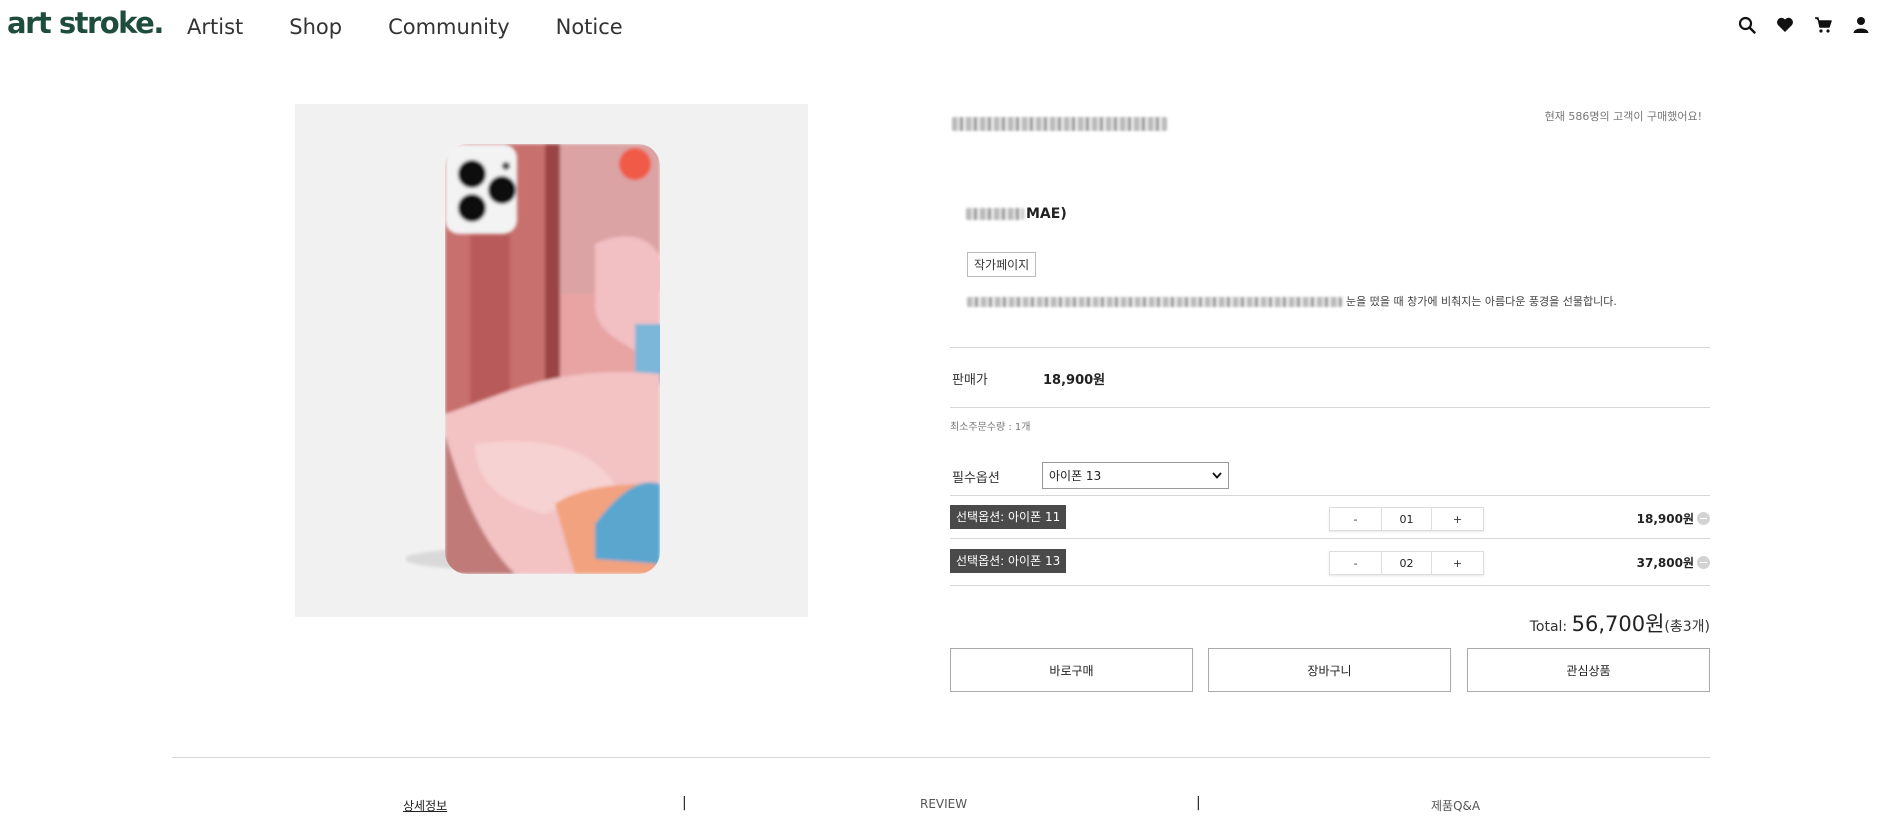  Describe the element at coordinates (85, 23) in the screenshot. I see `site-logo: art stroke.` at that location.